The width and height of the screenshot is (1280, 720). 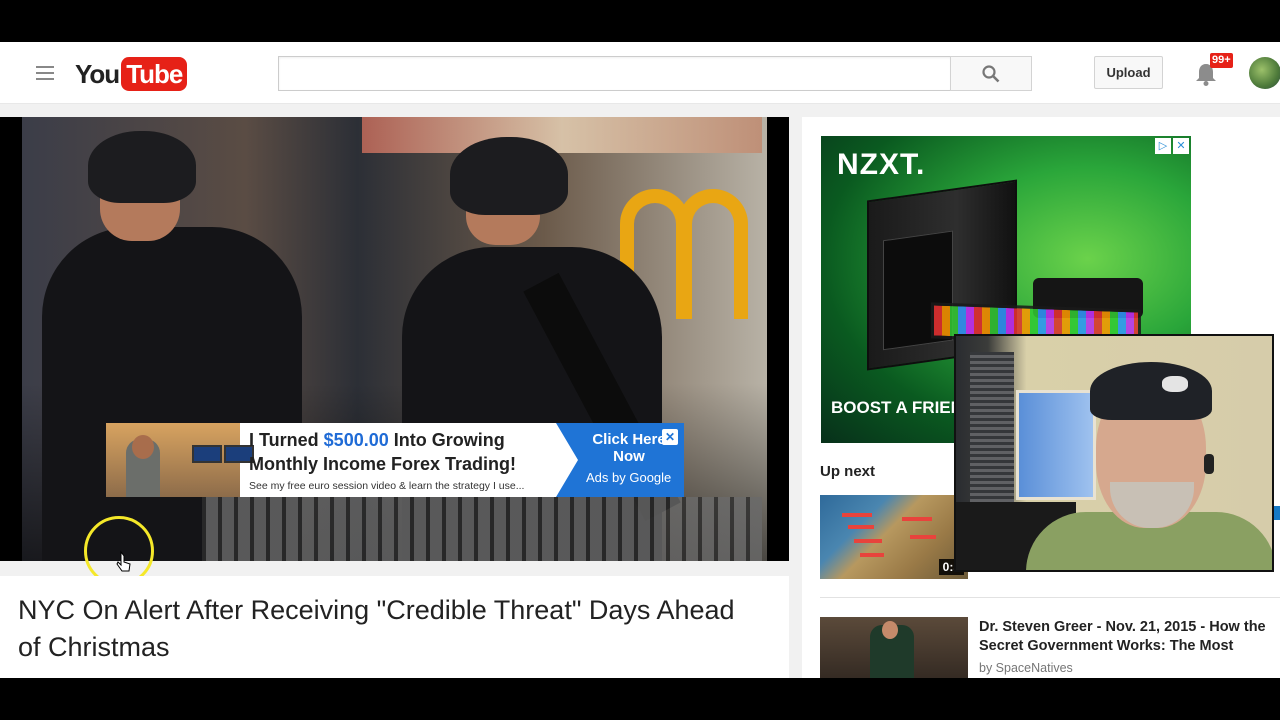 I want to click on up-next-thumbnail: 0:5, so click(x=894, y=537).